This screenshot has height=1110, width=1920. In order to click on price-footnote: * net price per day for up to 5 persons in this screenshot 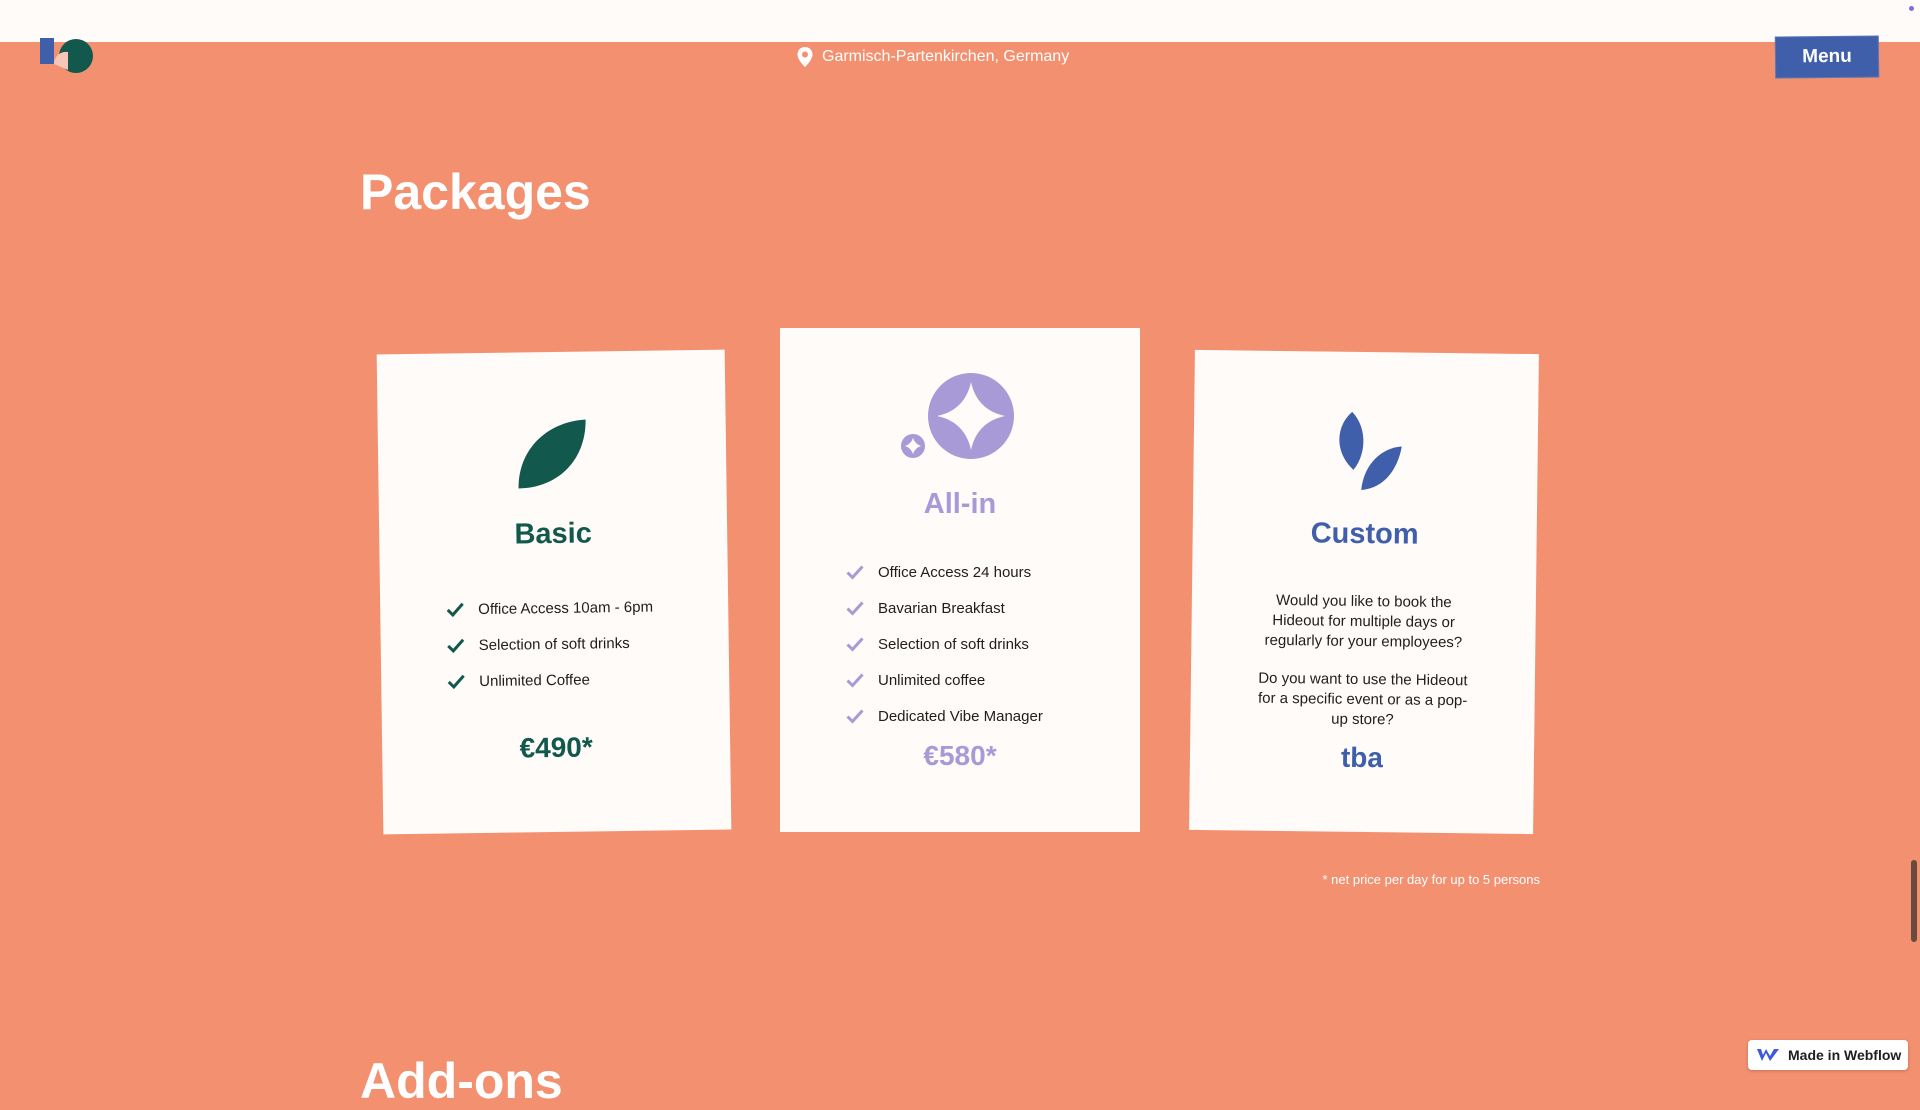, I will do `click(1431, 879)`.